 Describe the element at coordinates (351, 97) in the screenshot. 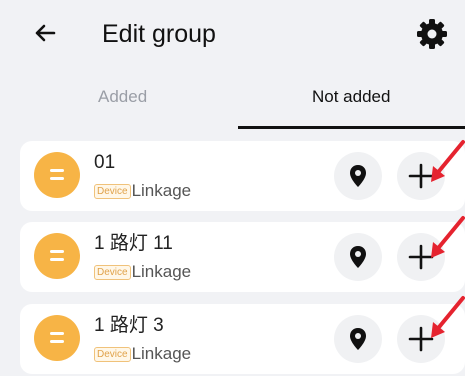

I see `tab-not-added: Not added` at that location.